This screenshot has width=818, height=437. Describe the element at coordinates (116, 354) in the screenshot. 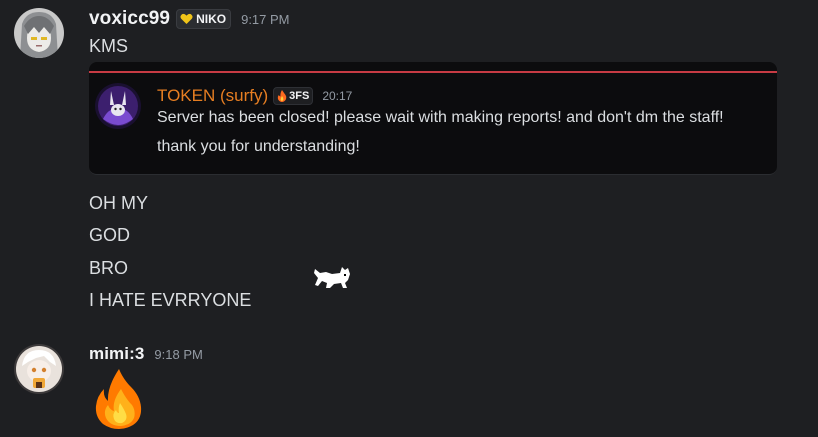

I see `username: mimi:3` at that location.